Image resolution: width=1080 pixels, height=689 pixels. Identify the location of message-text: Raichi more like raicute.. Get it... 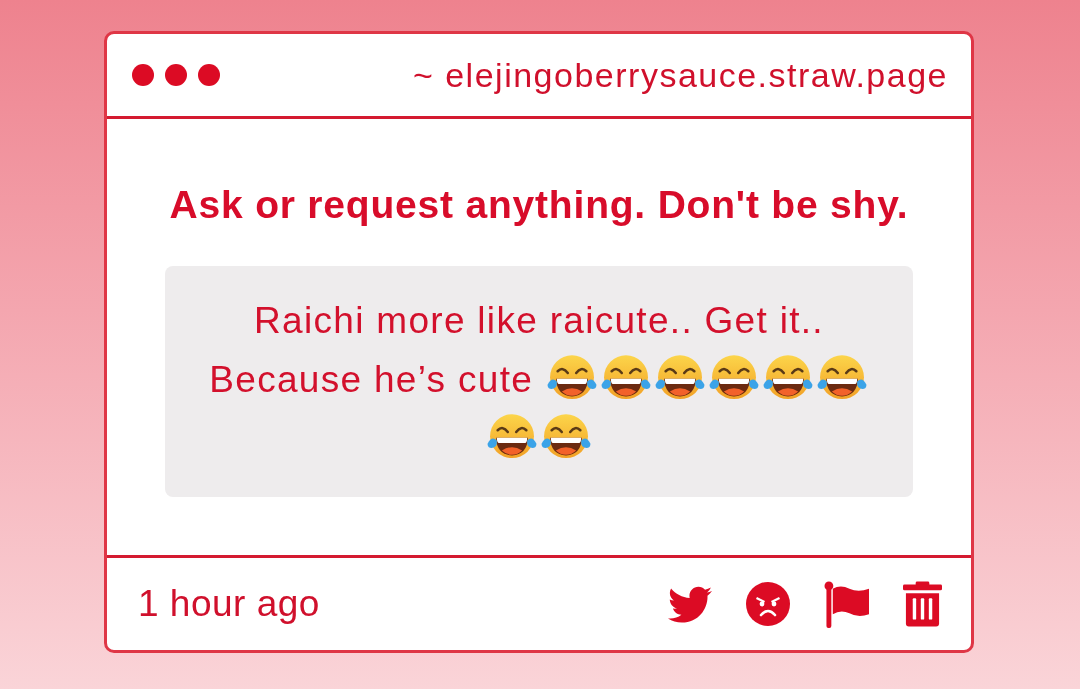
(539, 320).